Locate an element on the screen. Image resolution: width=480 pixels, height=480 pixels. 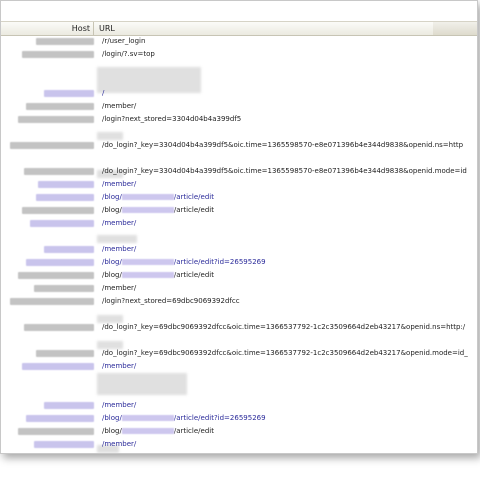
url-cell: / is located at coordinates (103, 93).